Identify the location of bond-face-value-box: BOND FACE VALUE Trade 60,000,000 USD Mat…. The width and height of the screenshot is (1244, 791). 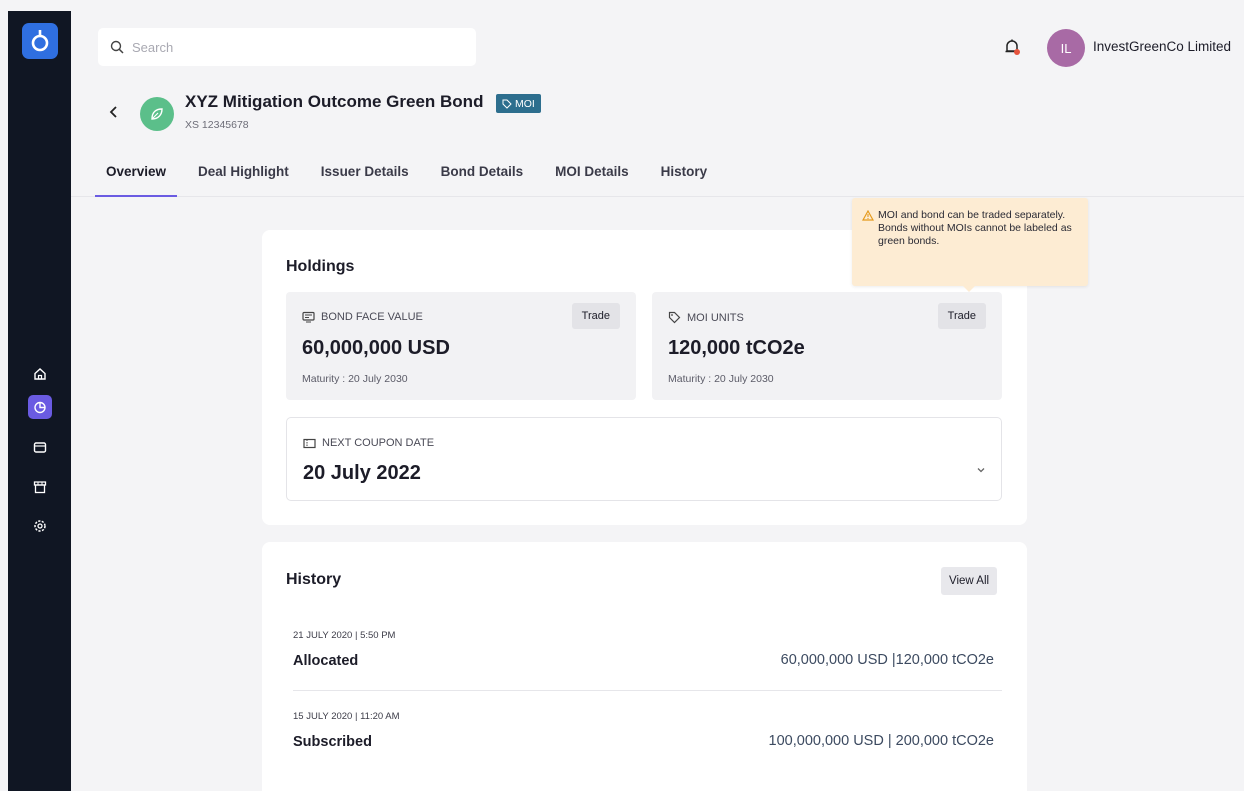
(461, 346).